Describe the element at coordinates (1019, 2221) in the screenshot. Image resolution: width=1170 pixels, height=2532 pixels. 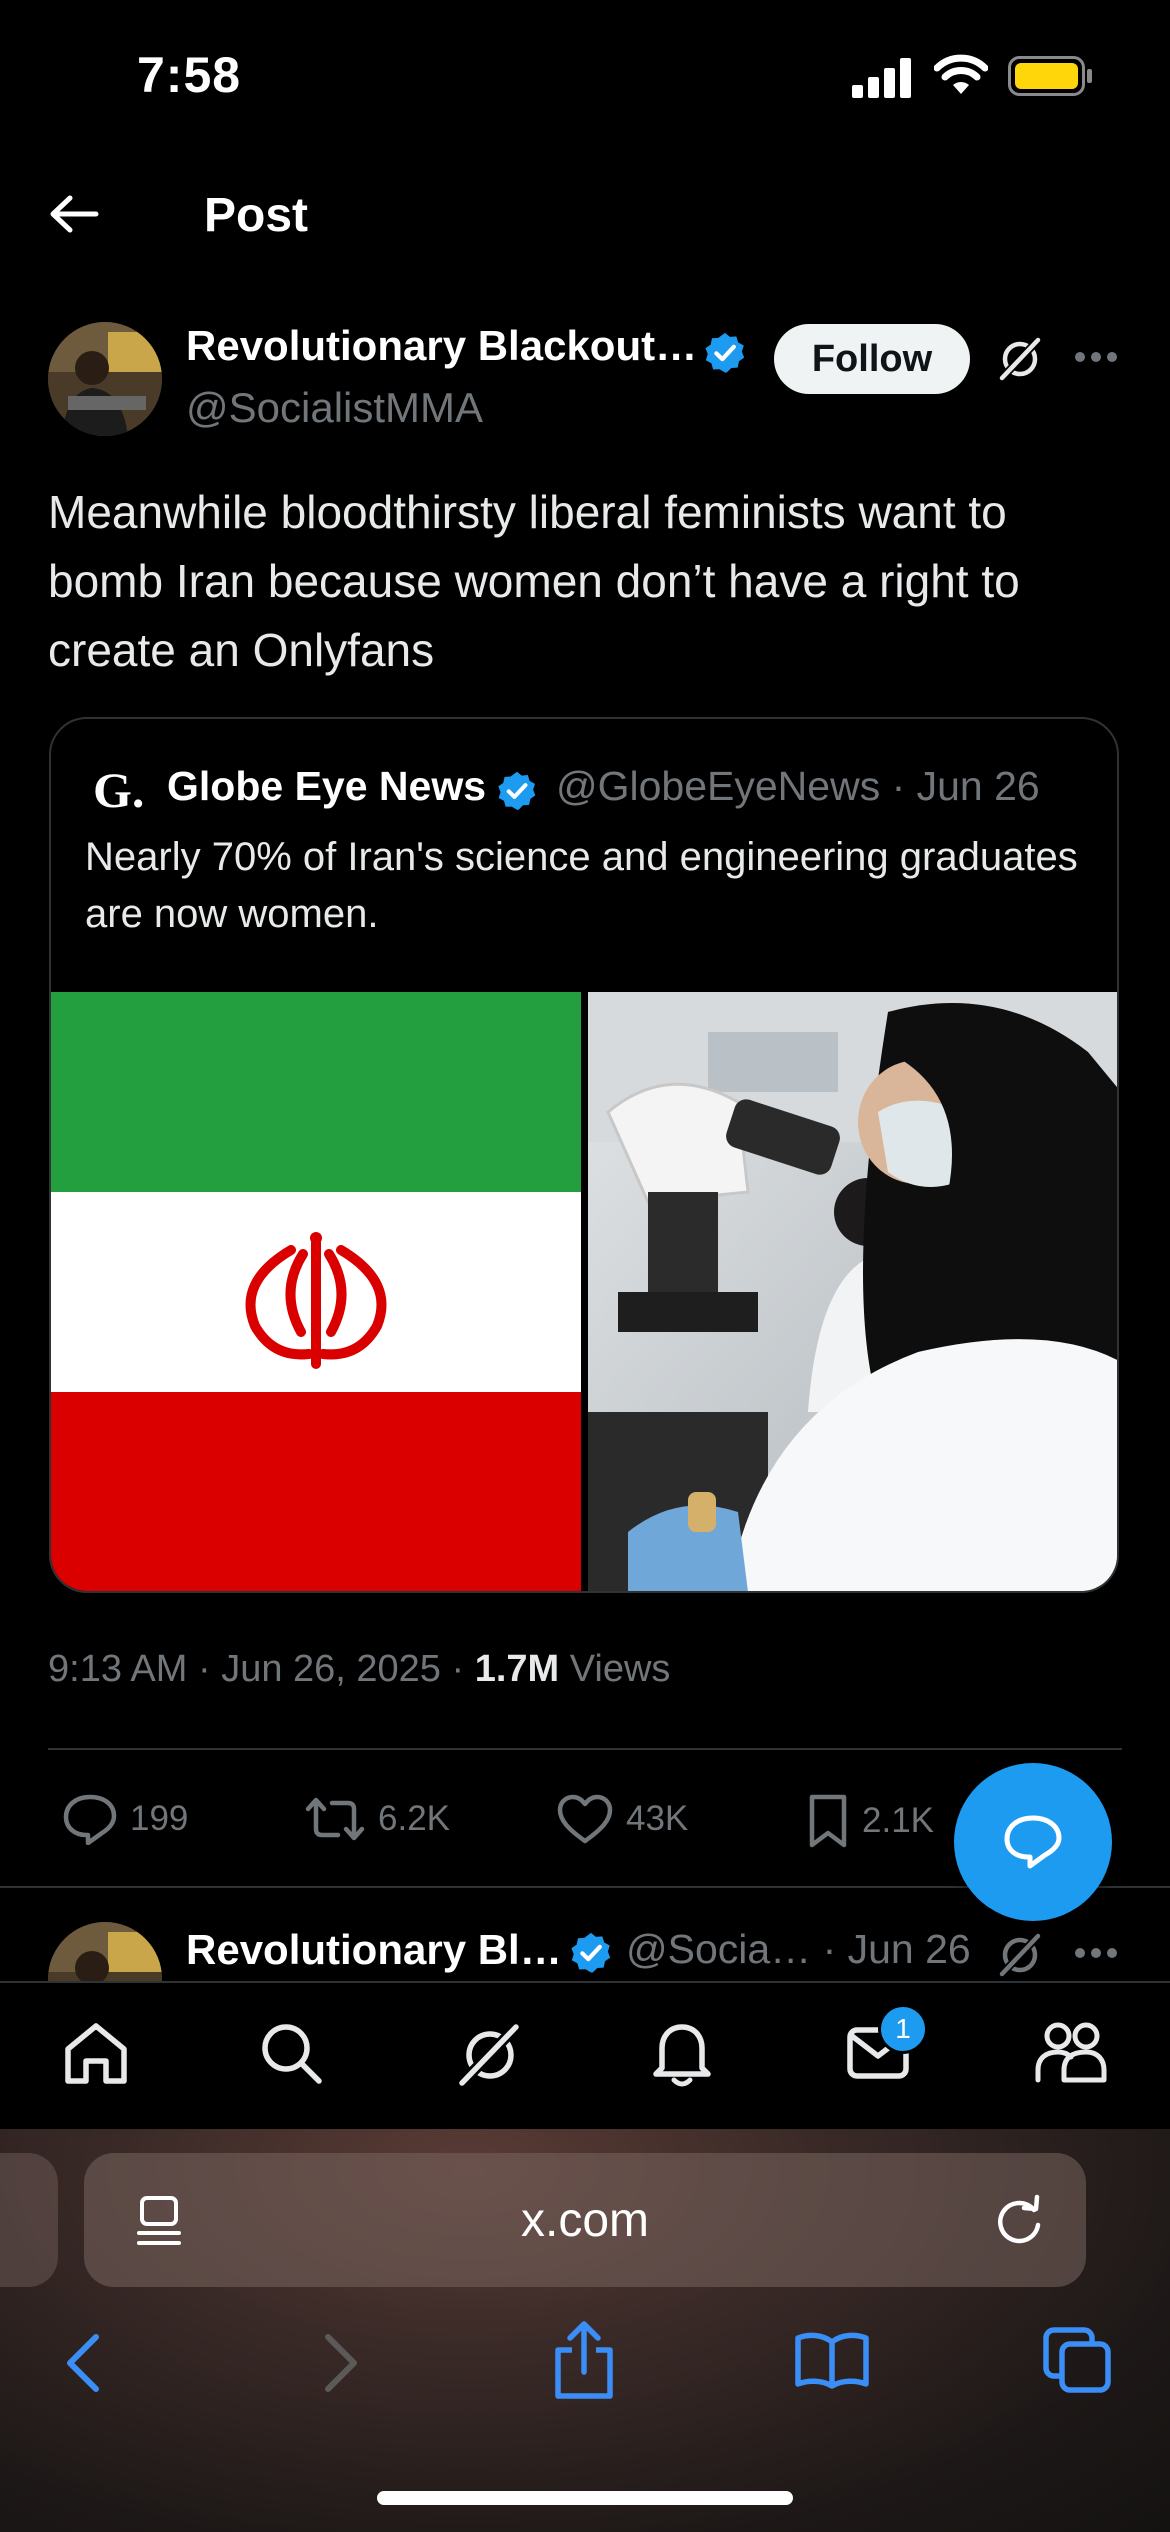
I see `reload-icon` at that location.